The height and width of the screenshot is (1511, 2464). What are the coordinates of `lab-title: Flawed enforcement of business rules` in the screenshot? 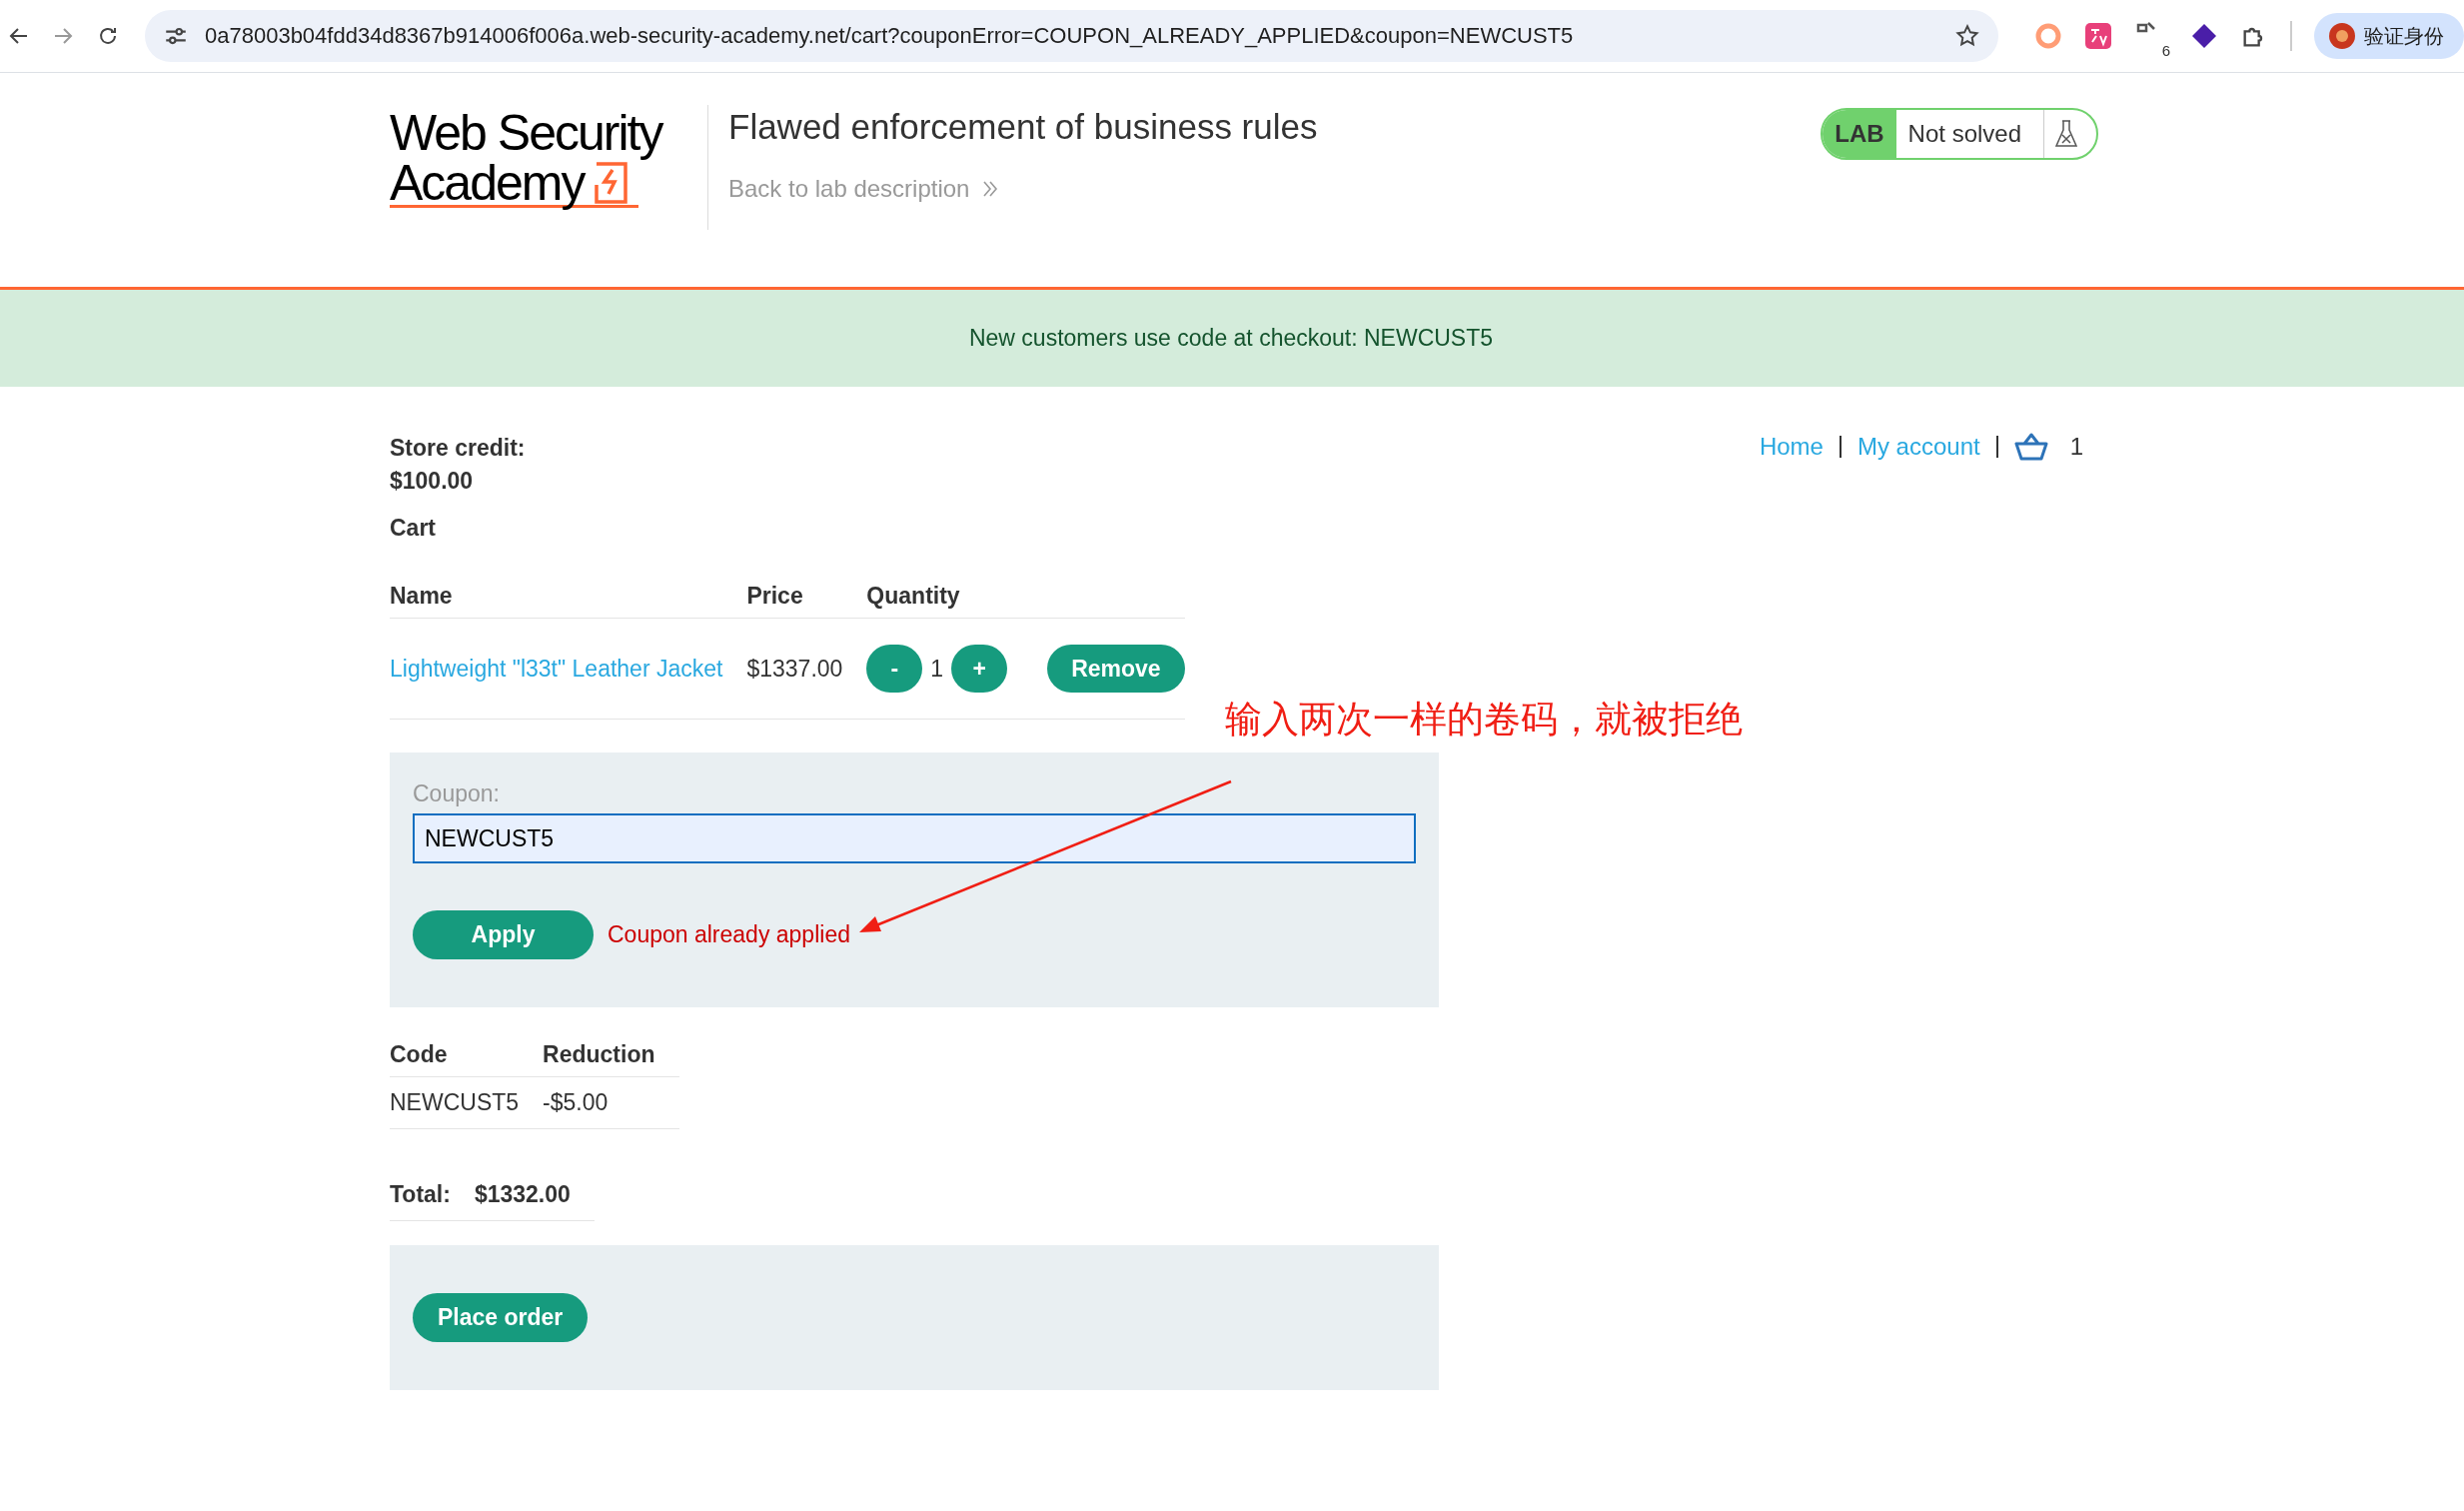 It's located at (1023, 127).